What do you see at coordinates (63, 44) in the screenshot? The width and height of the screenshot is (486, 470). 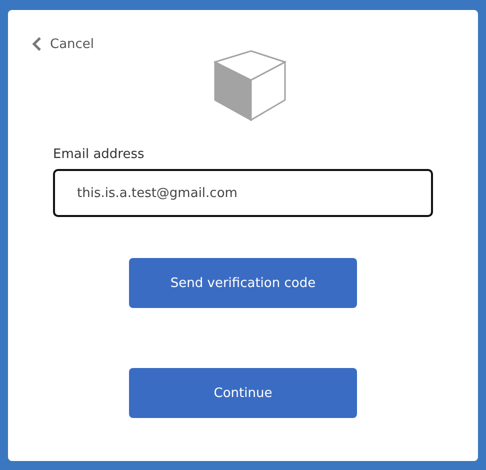 I see `cancel-link: Cancel` at bounding box center [63, 44].